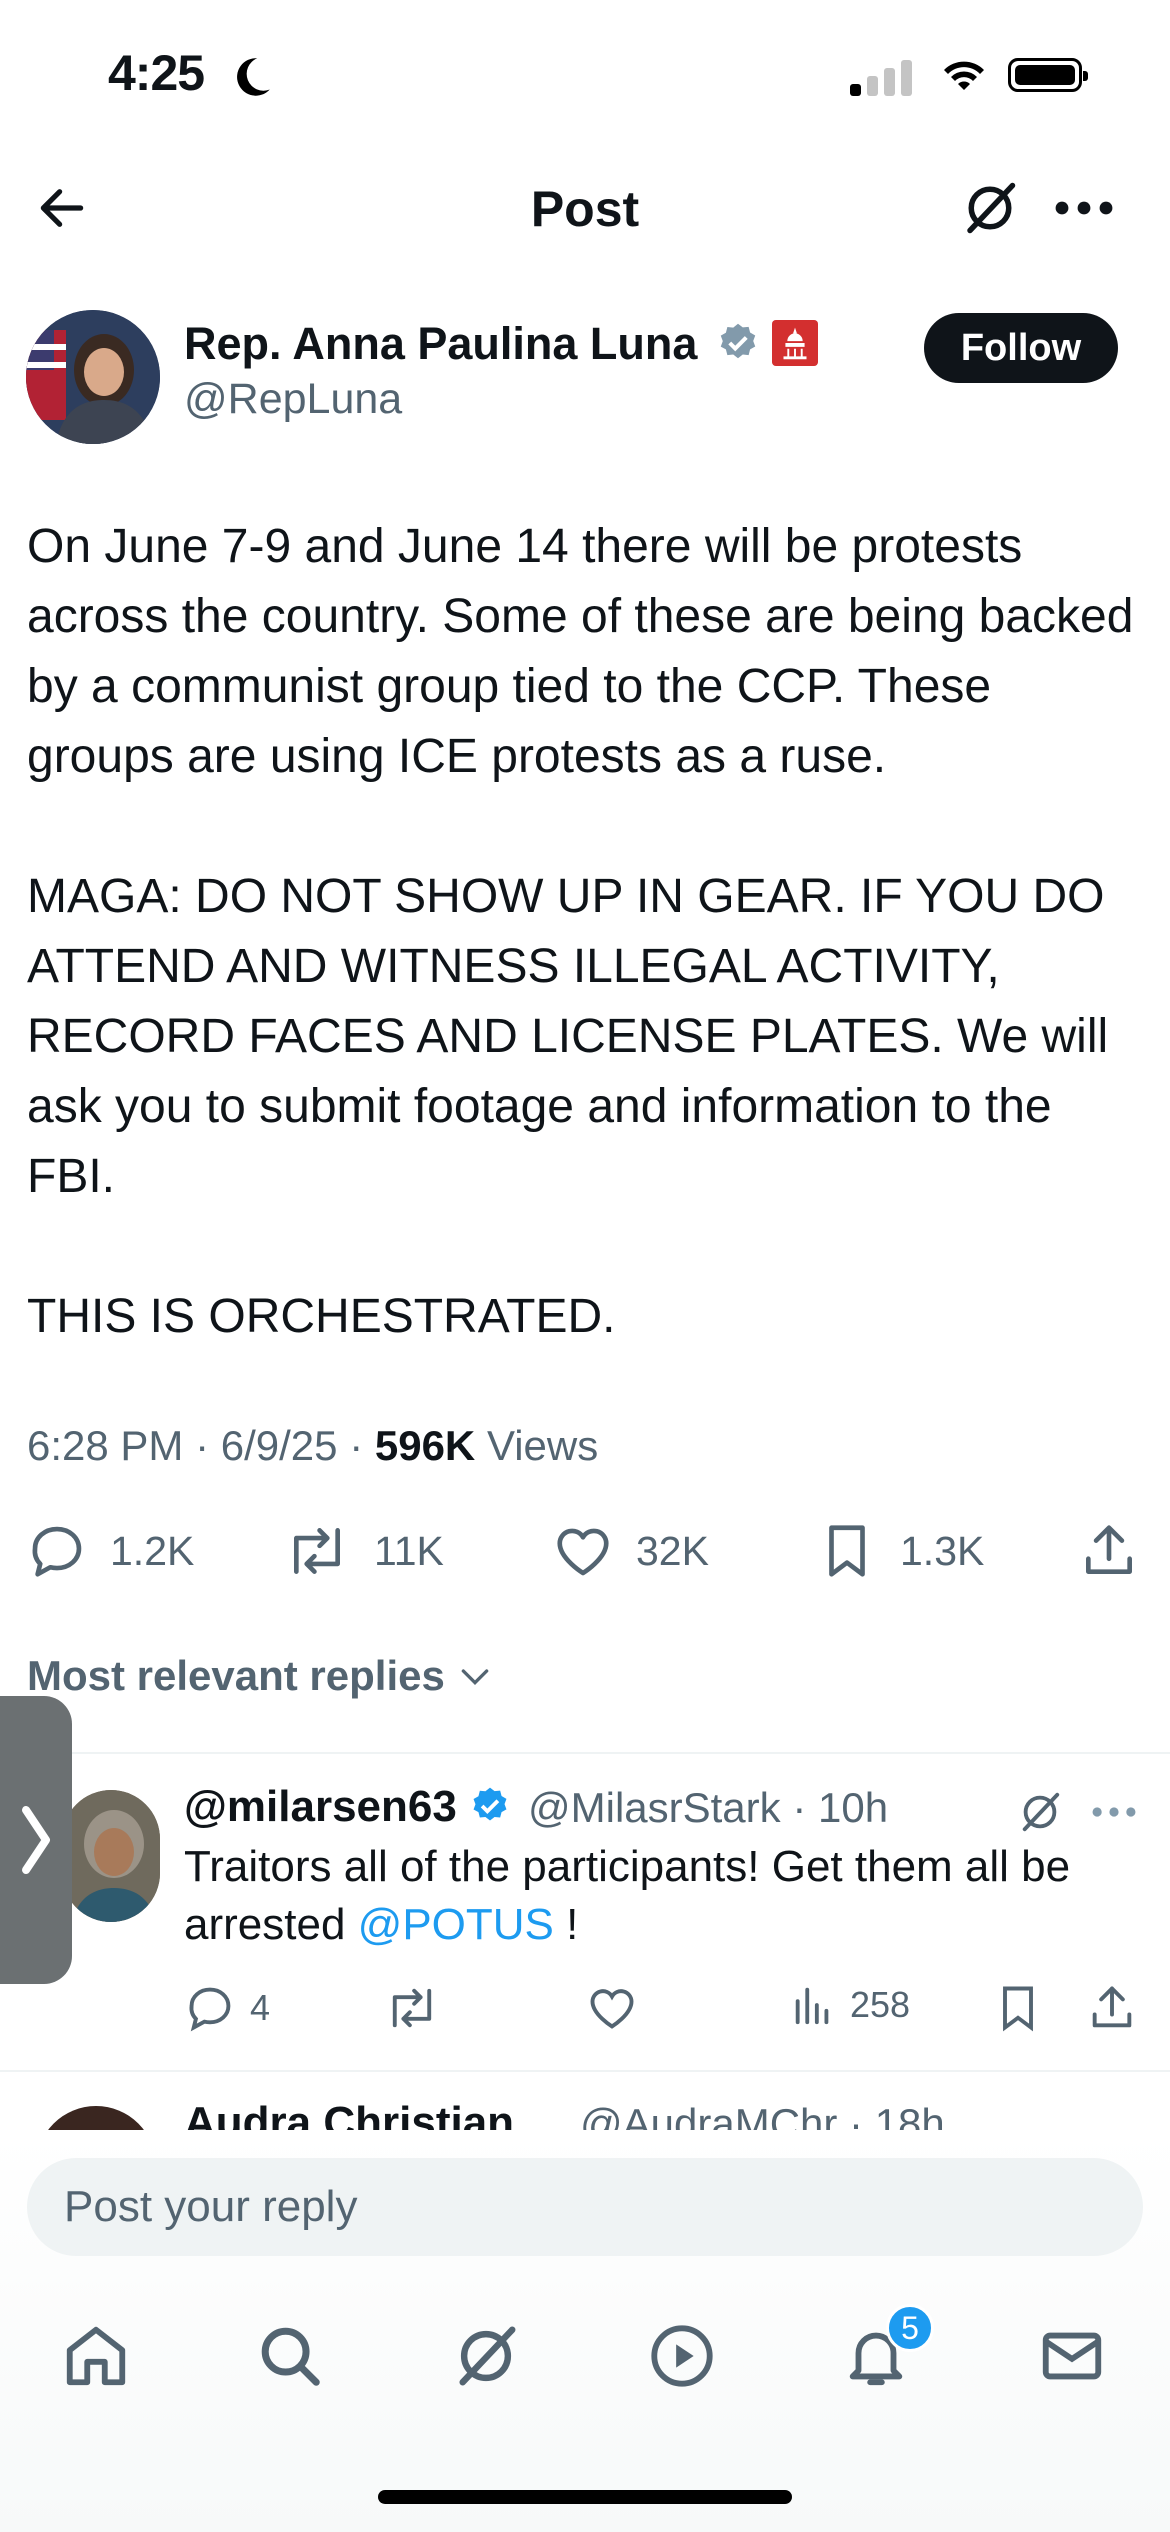 This screenshot has height=2532, width=1170. Describe the element at coordinates (585, 2497) in the screenshot. I see `home-indicator` at that location.